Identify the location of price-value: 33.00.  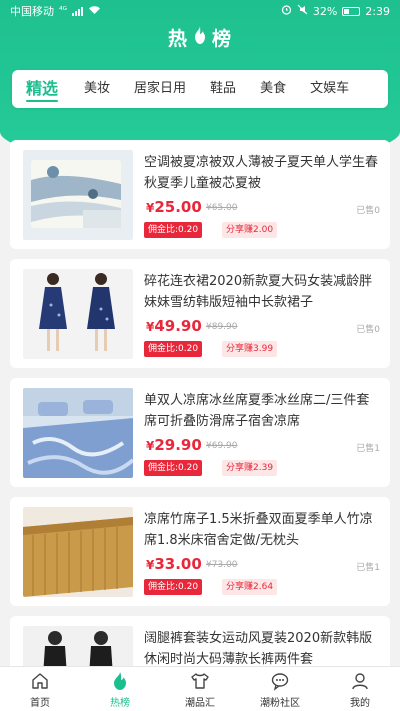
(178, 564).